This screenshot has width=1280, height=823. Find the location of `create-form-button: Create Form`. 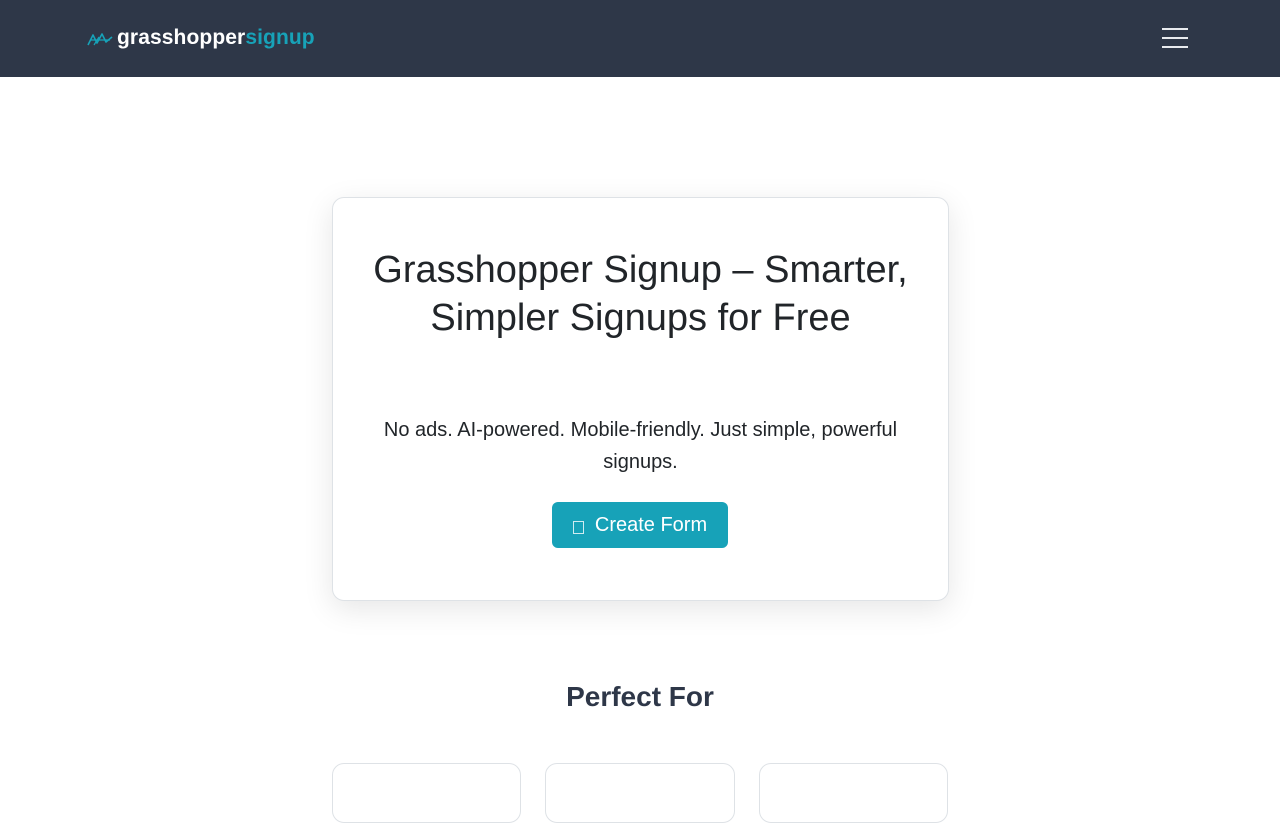

create-form-button: Create Form is located at coordinates (640, 525).